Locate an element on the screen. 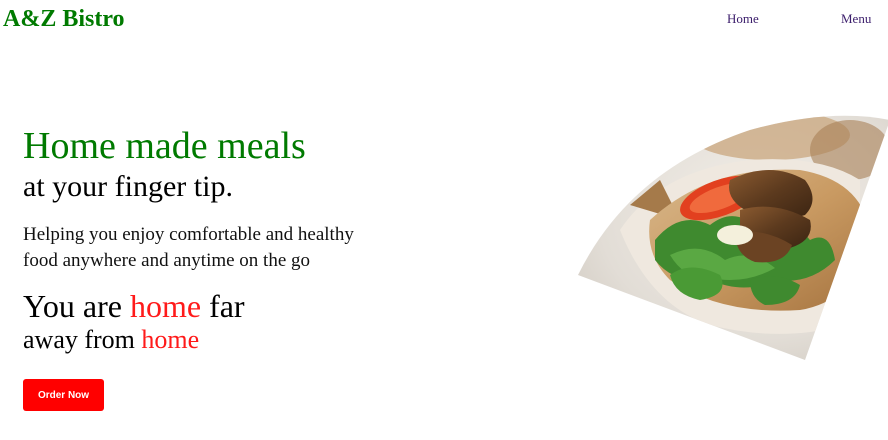  tagline-line-1: You are home far is located at coordinates (134, 306).